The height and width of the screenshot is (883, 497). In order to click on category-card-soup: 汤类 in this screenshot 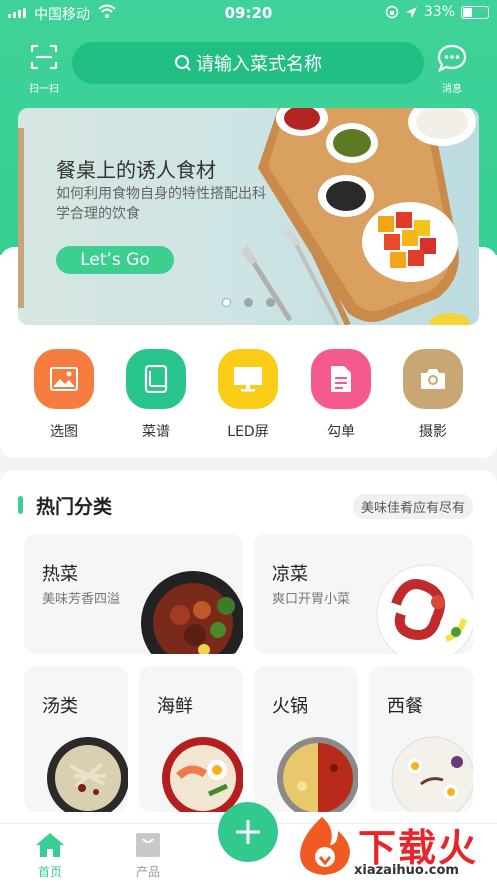, I will do `click(76, 739)`.